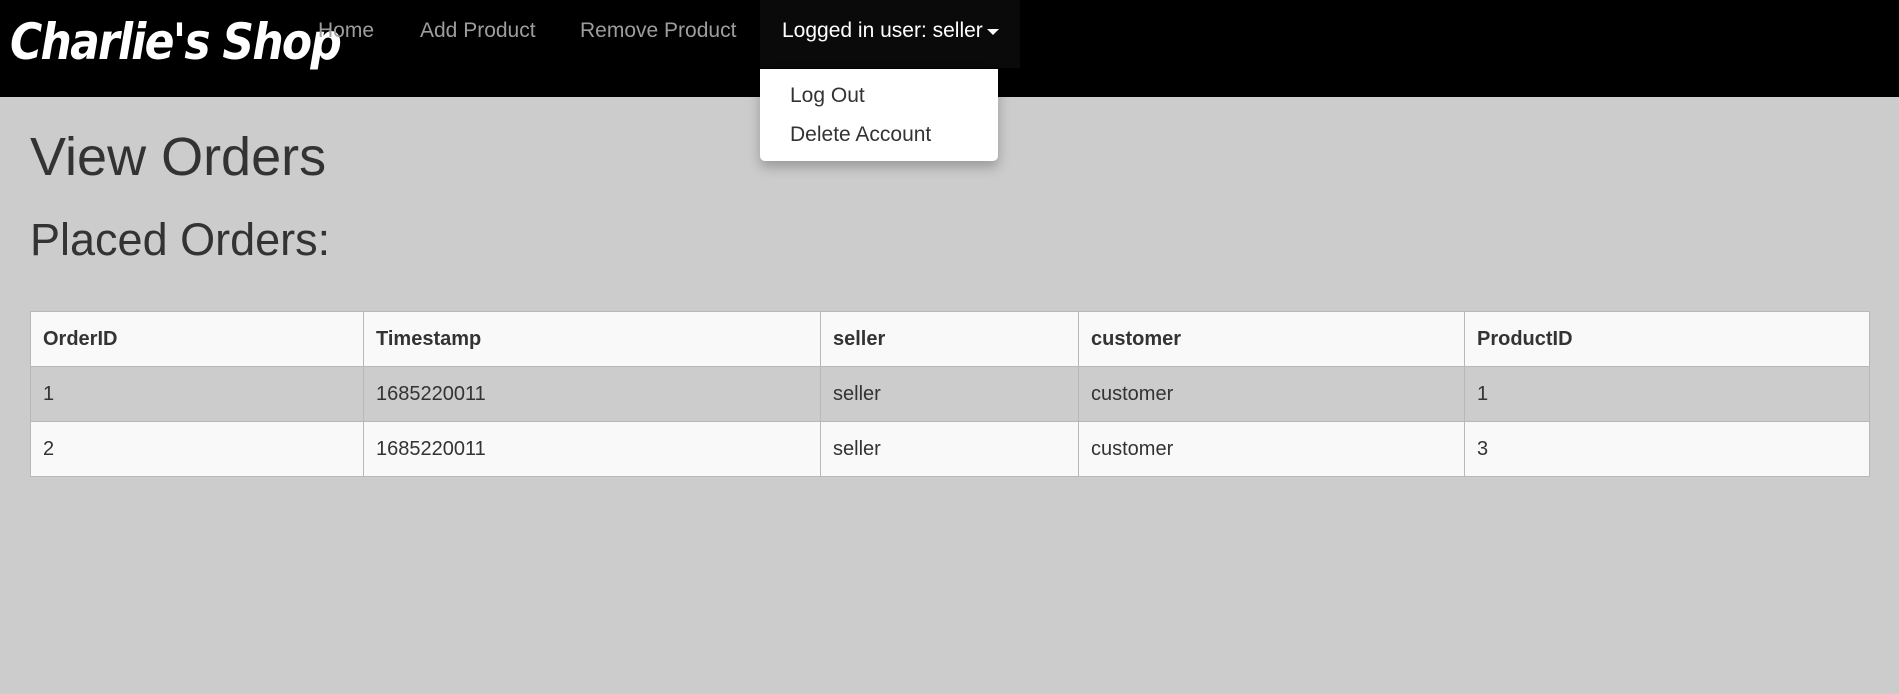  Describe the element at coordinates (592, 339) in the screenshot. I see `header-timestamp: Timestamp` at that location.